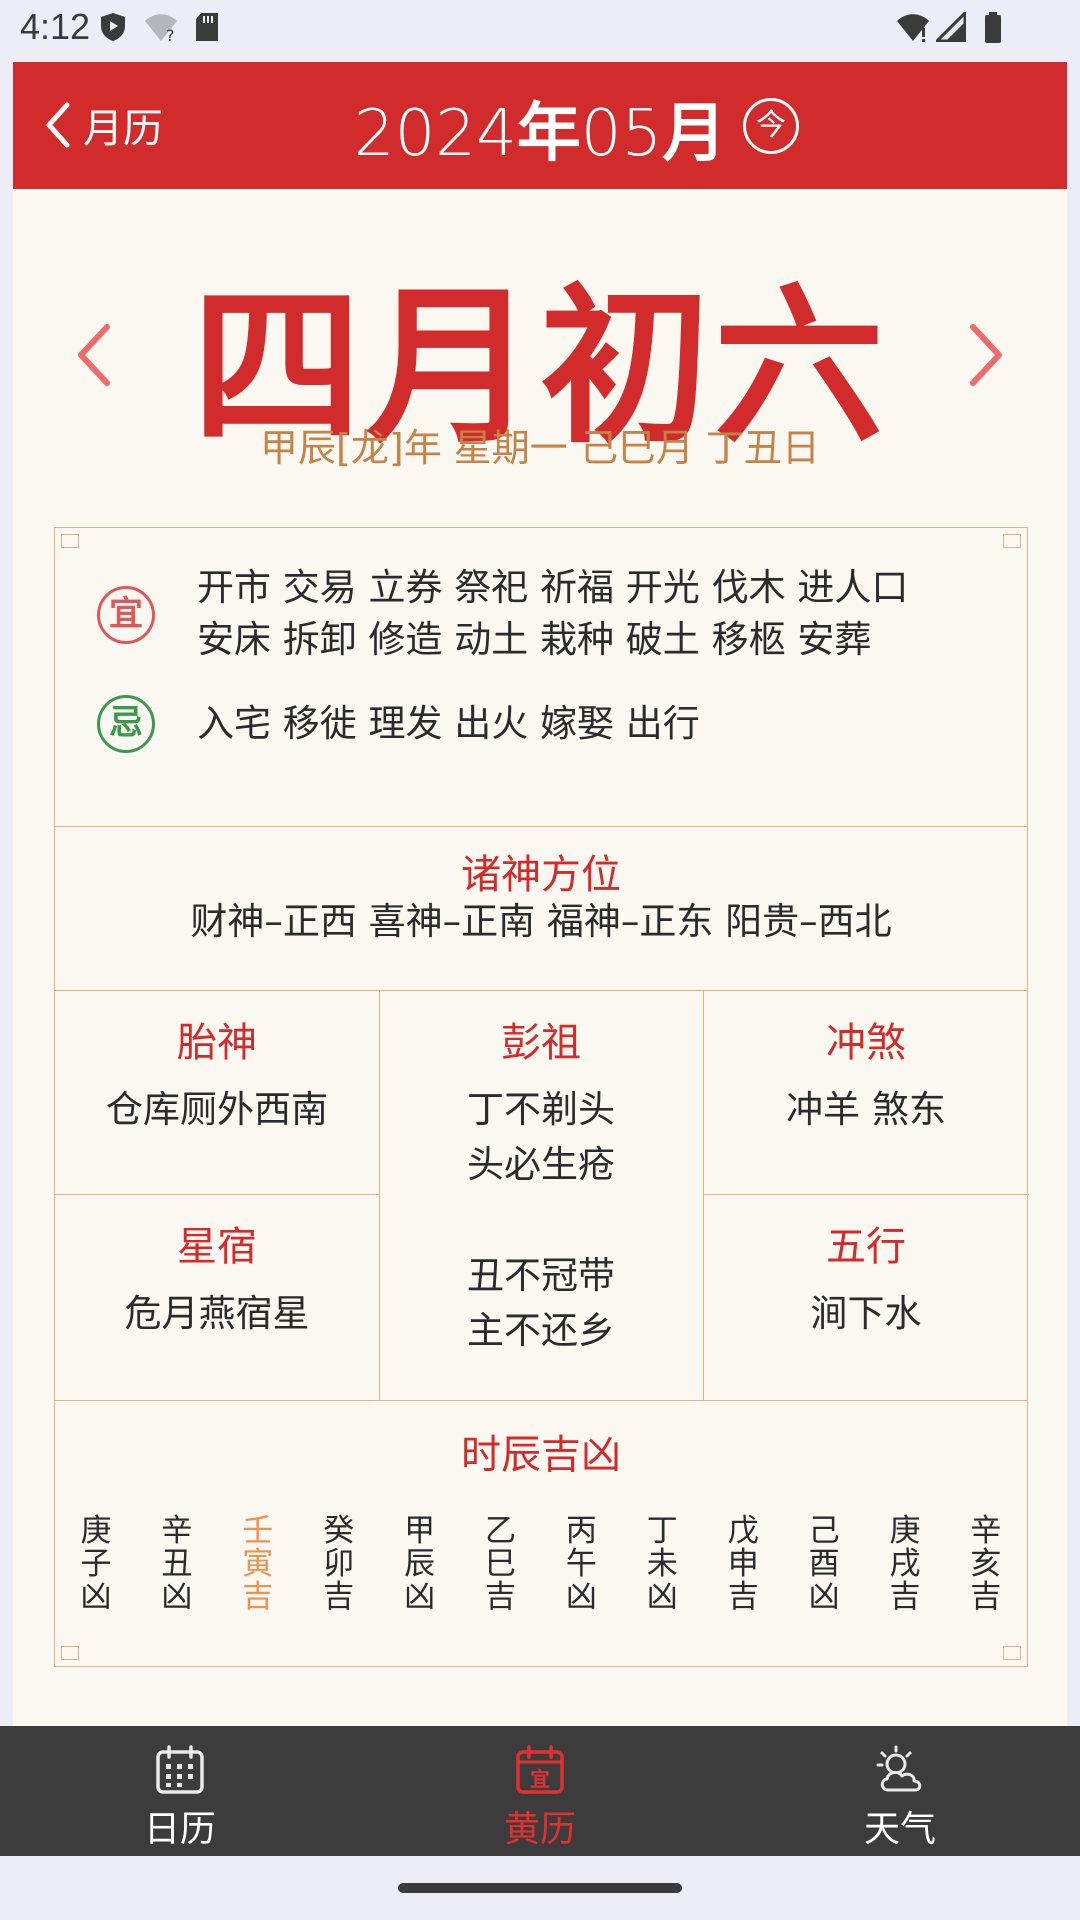 The height and width of the screenshot is (1920, 1080). I want to click on shichen-item: 癸卯吉, so click(339, 1564).